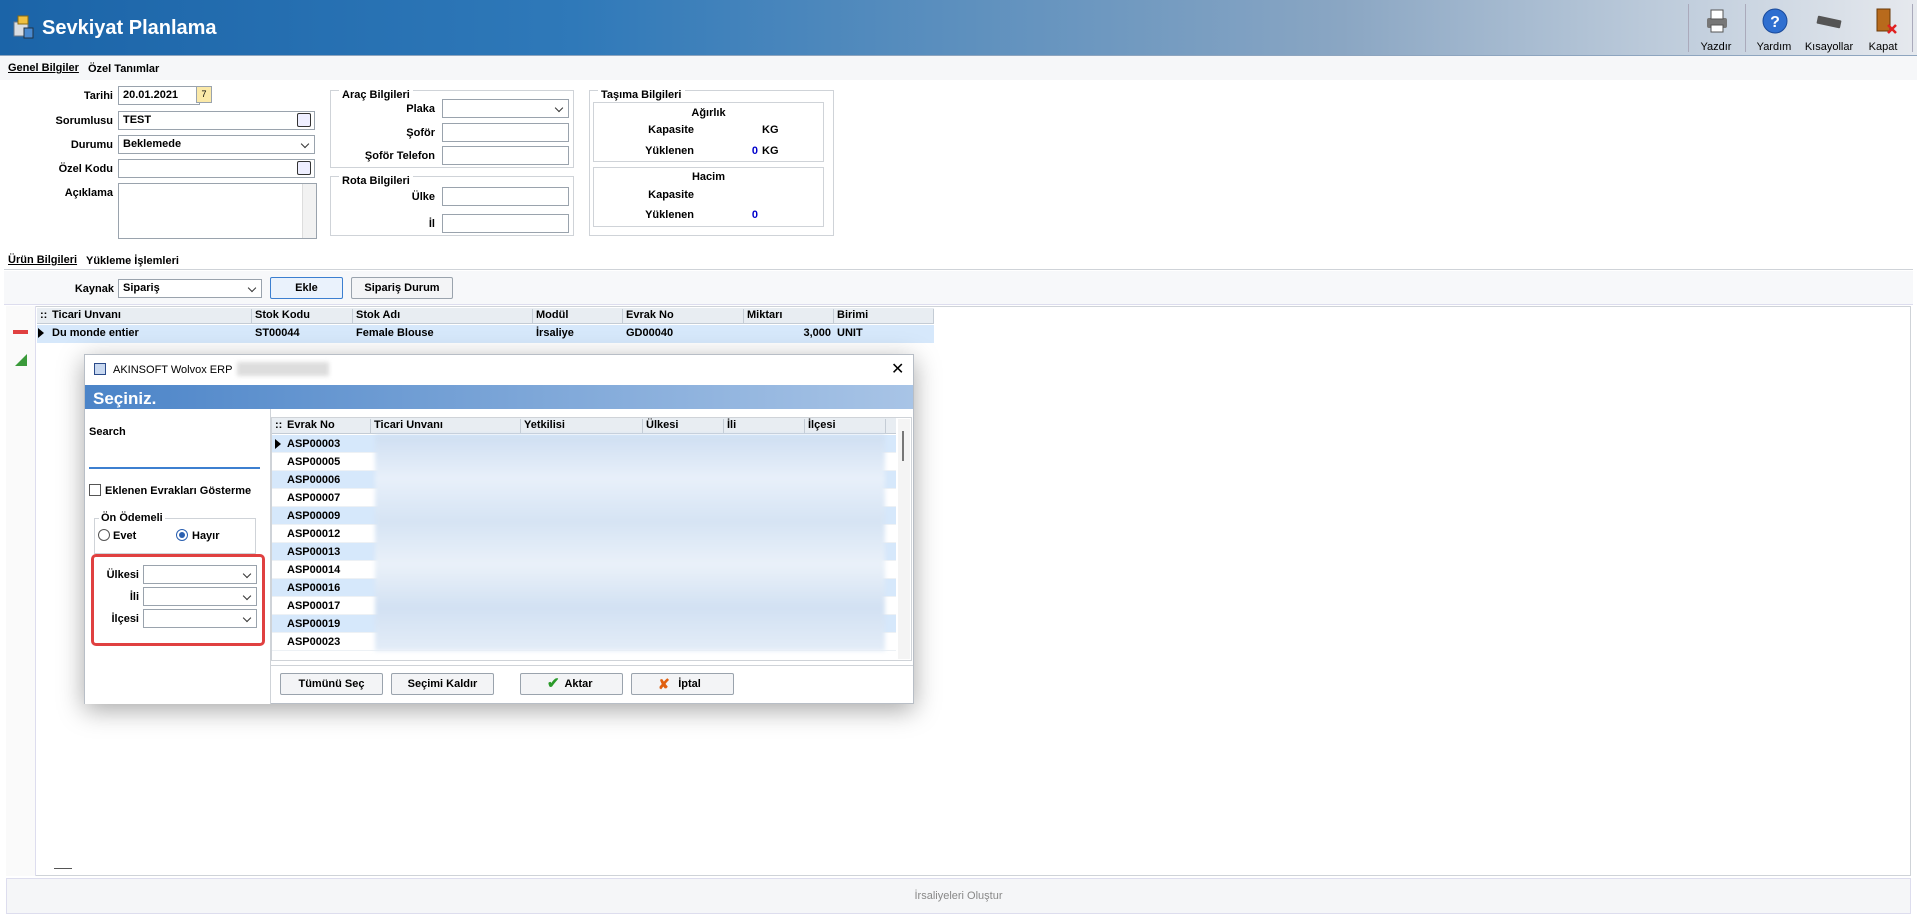 The width and height of the screenshot is (1917, 918). I want to click on description-scrollbar, so click(309, 211).